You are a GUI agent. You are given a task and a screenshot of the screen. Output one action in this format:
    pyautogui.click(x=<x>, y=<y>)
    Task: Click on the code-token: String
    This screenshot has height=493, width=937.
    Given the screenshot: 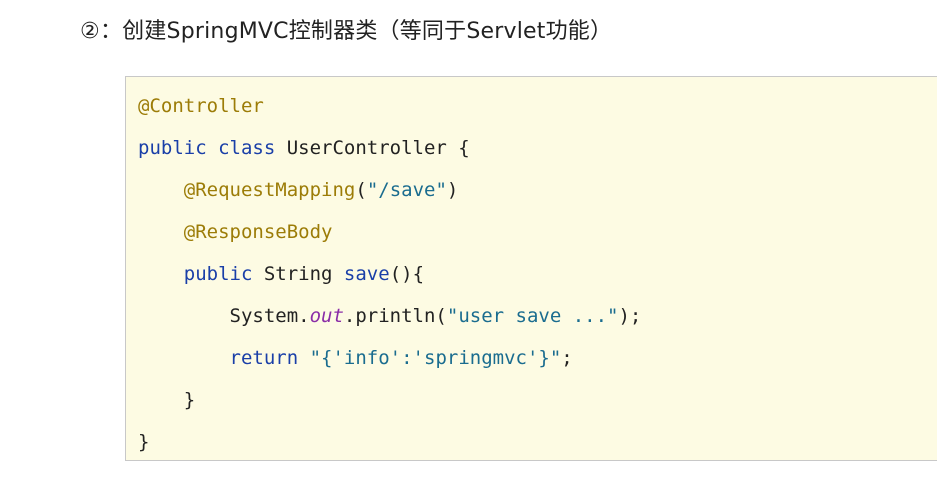 What is the action you would take?
    pyautogui.click(x=298, y=274)
    